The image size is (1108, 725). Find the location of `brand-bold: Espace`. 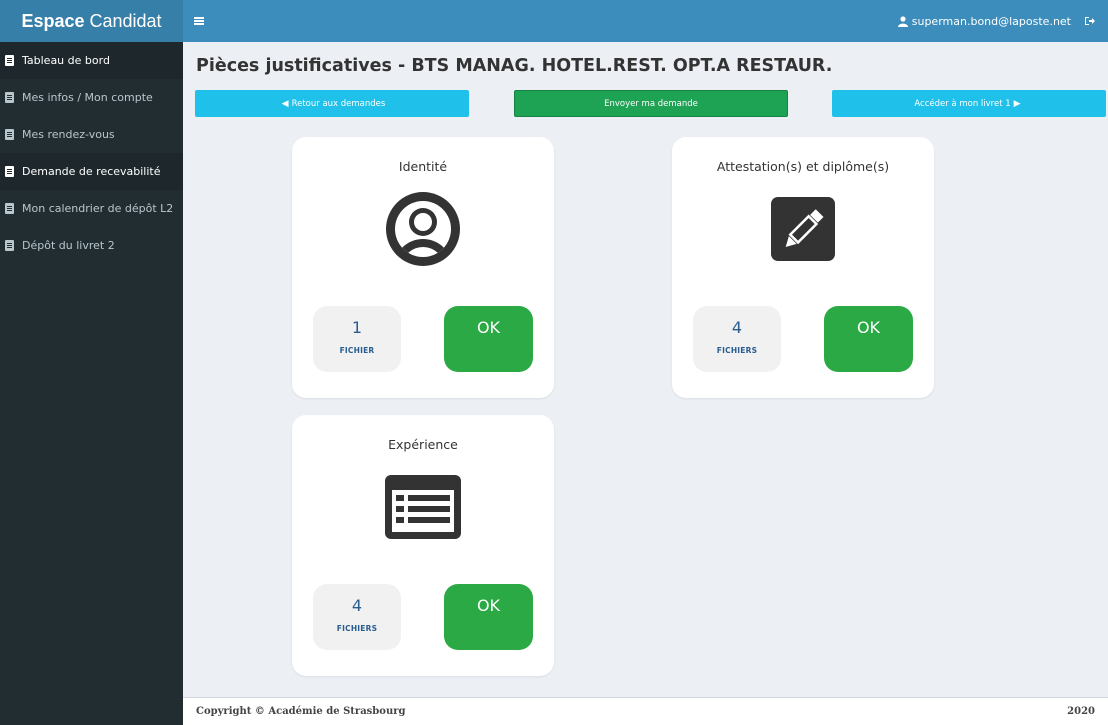

brand-bold: Espace is located at coordinates (53, 20).